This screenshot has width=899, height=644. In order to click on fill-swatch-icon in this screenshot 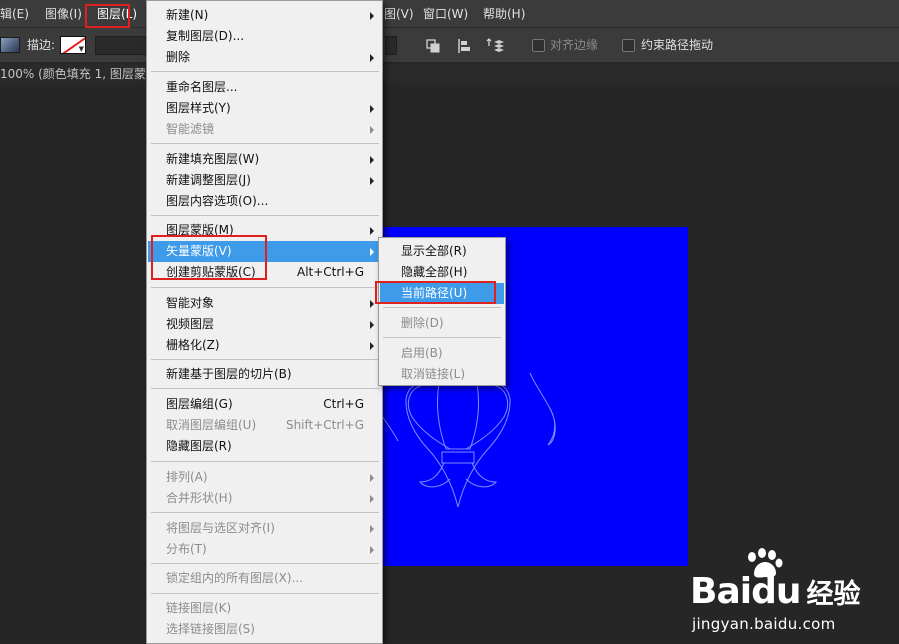, I will do `click(10, 45)`.